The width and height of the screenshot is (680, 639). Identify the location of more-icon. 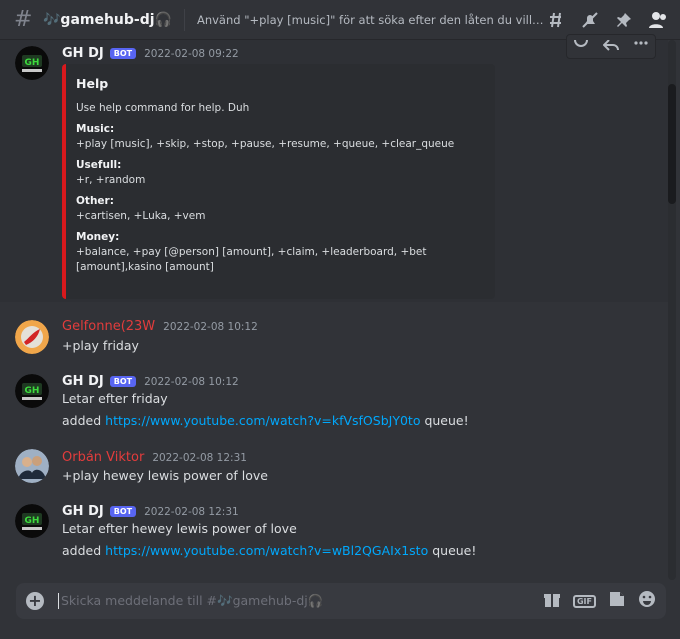
(641, 46).